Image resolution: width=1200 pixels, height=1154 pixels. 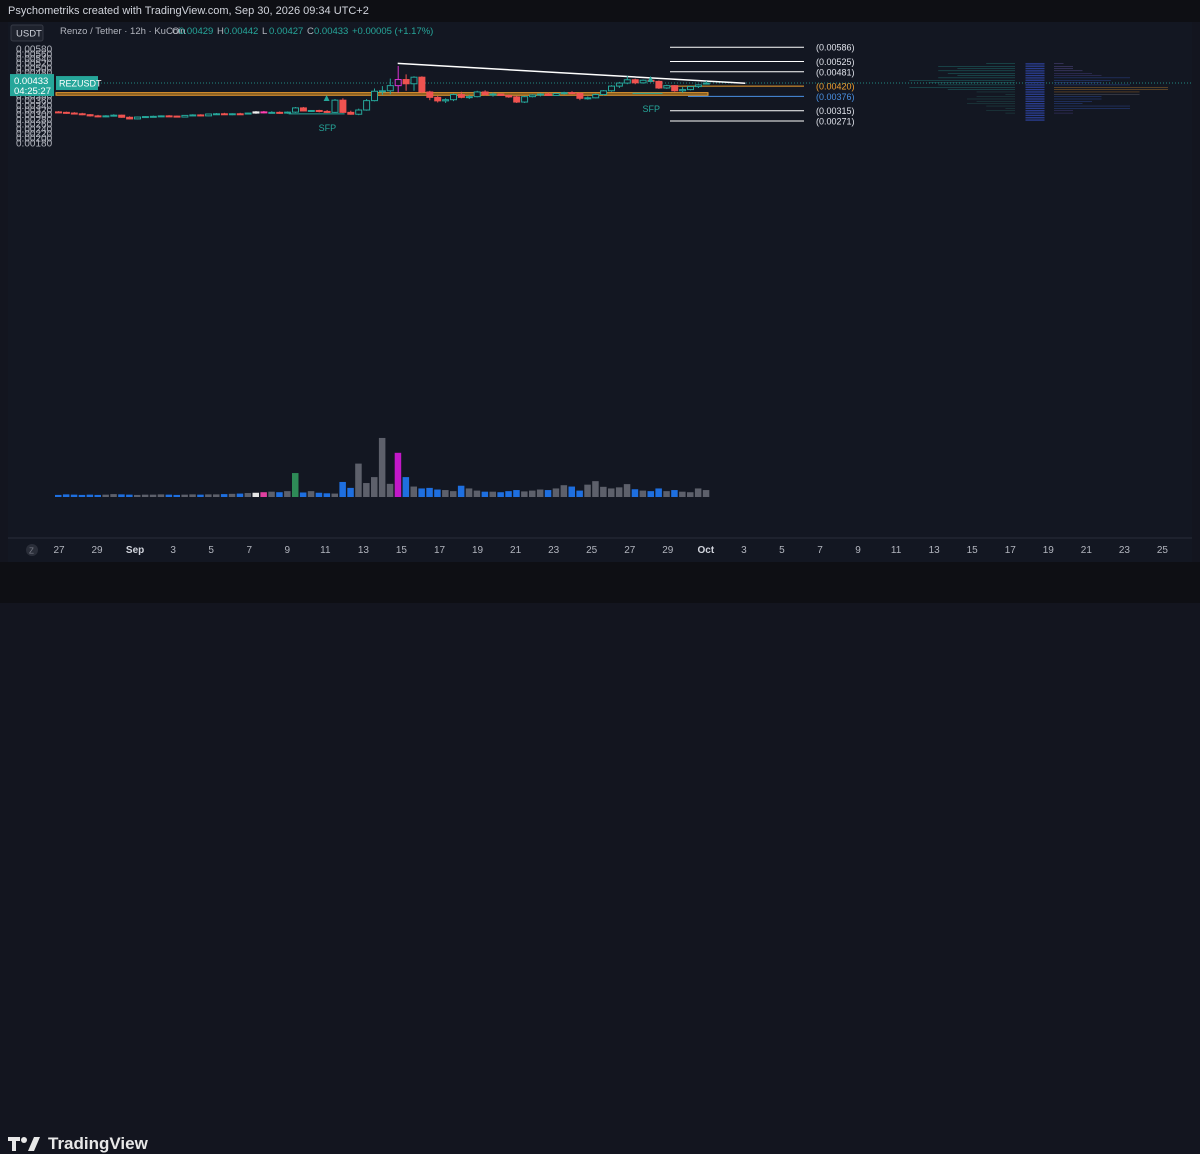 What do you see at coordinates (835, 111) in the screenshot?
I see `level-label: (0.00315)` at bounding box center [835, 111].